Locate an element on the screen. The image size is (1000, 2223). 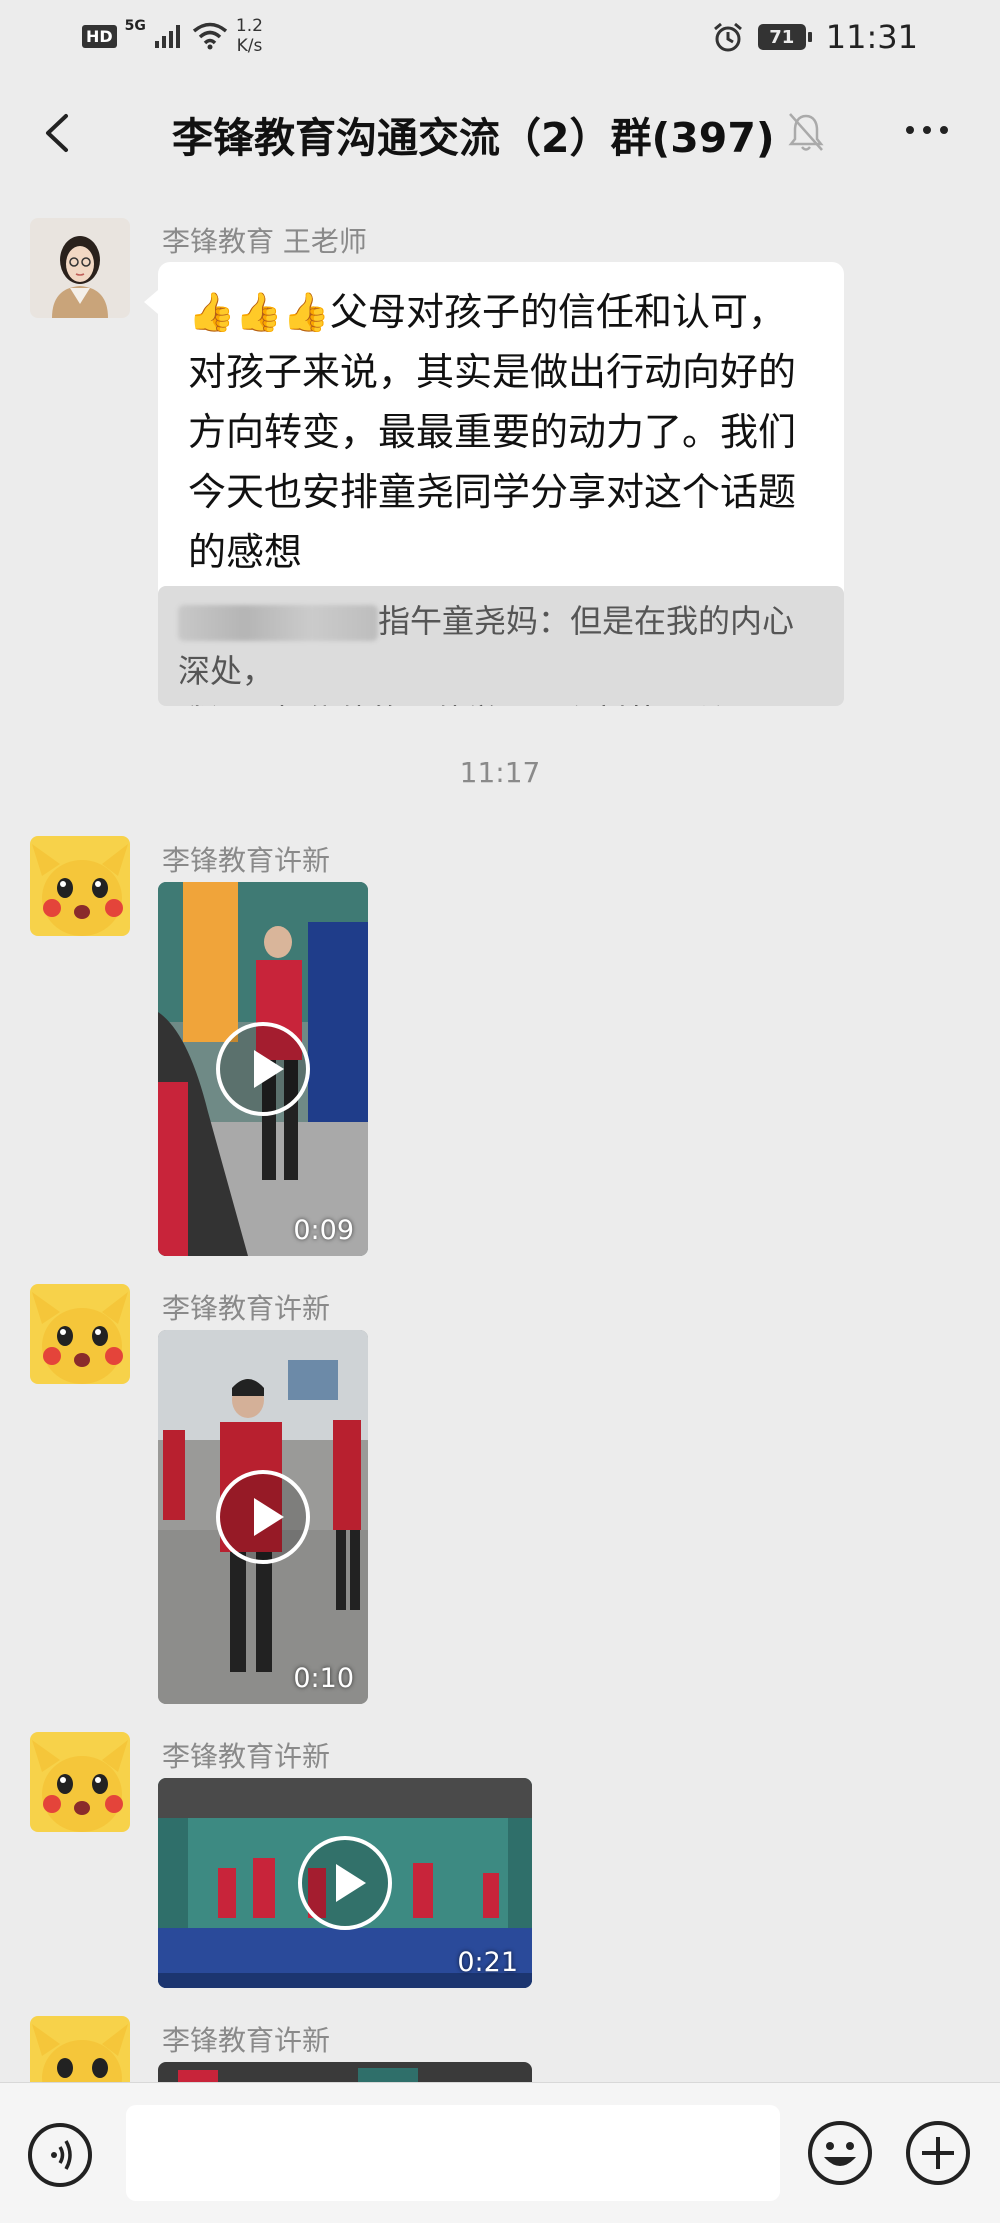
bell-muted-icon is located at coordinates (806, 132).